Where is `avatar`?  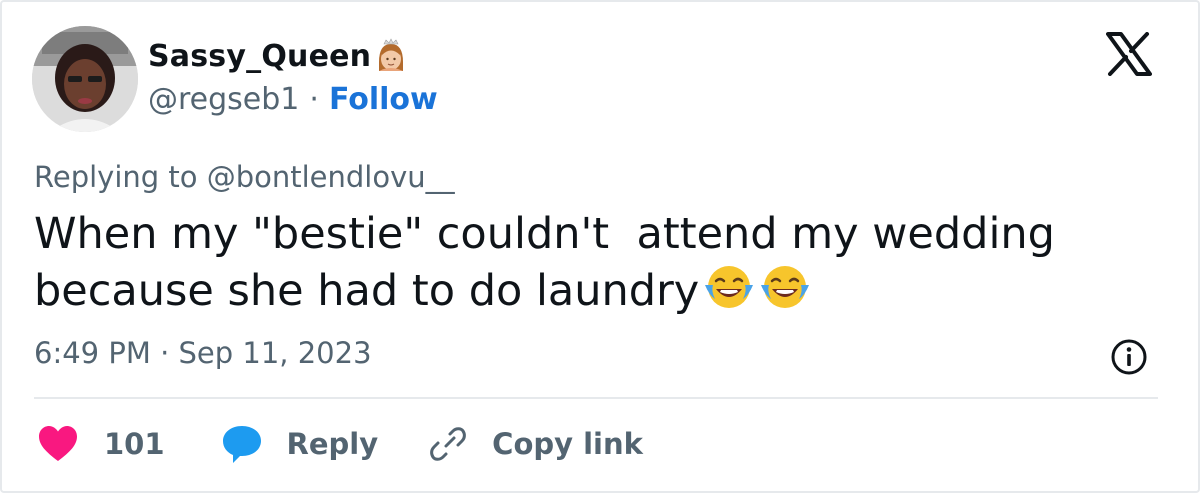
avatar is located at coordinates (85, 79).